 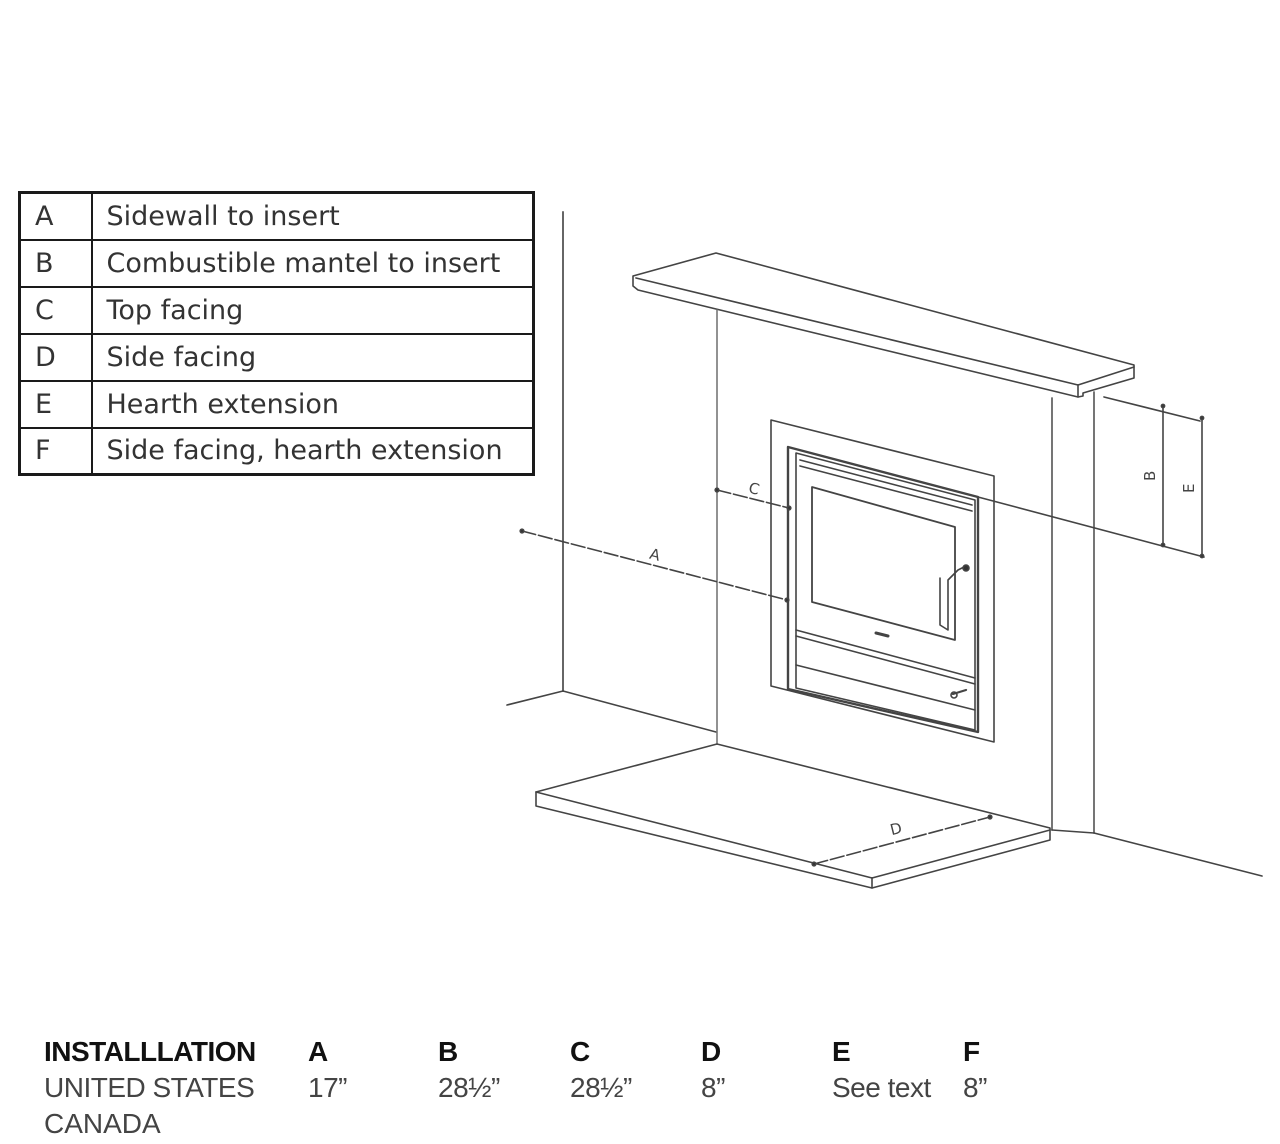 I want to click on air-control-knob-icon, so click(x=959, y=693).